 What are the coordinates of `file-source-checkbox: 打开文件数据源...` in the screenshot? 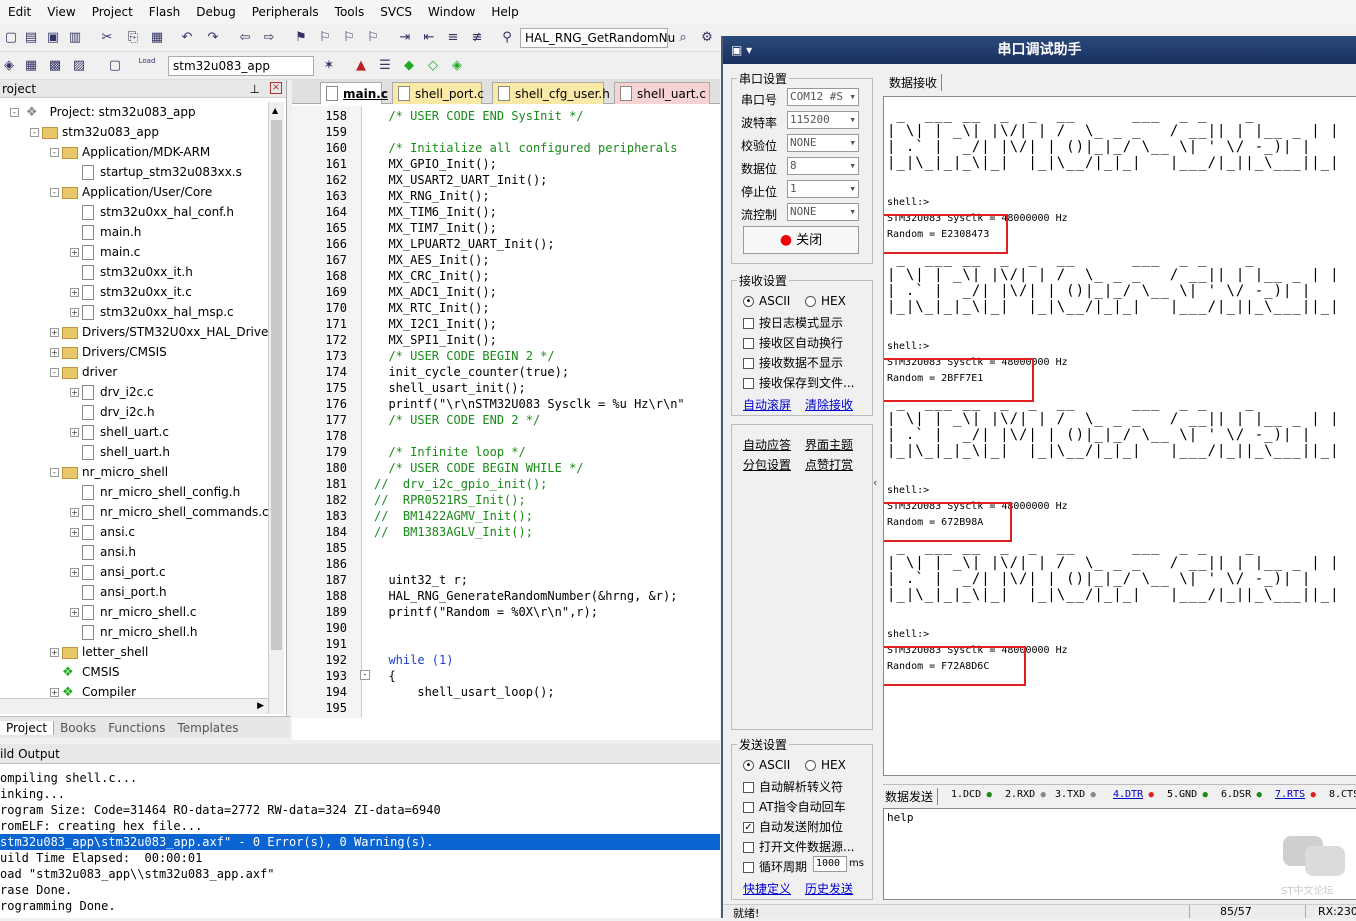 It's located at (798, 846).